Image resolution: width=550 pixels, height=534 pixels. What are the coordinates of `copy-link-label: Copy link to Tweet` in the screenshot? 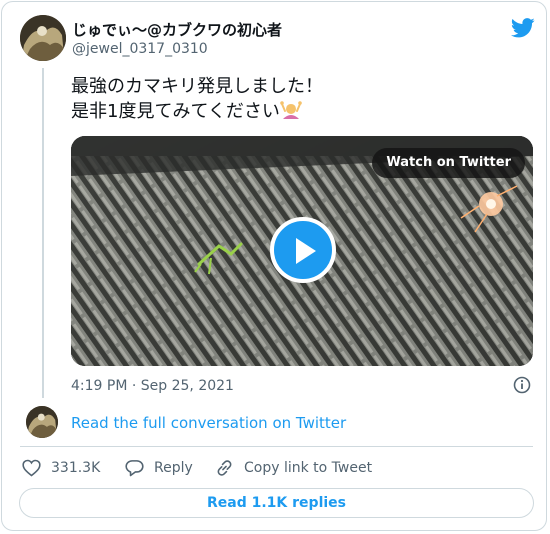 It's located at (308, 468).